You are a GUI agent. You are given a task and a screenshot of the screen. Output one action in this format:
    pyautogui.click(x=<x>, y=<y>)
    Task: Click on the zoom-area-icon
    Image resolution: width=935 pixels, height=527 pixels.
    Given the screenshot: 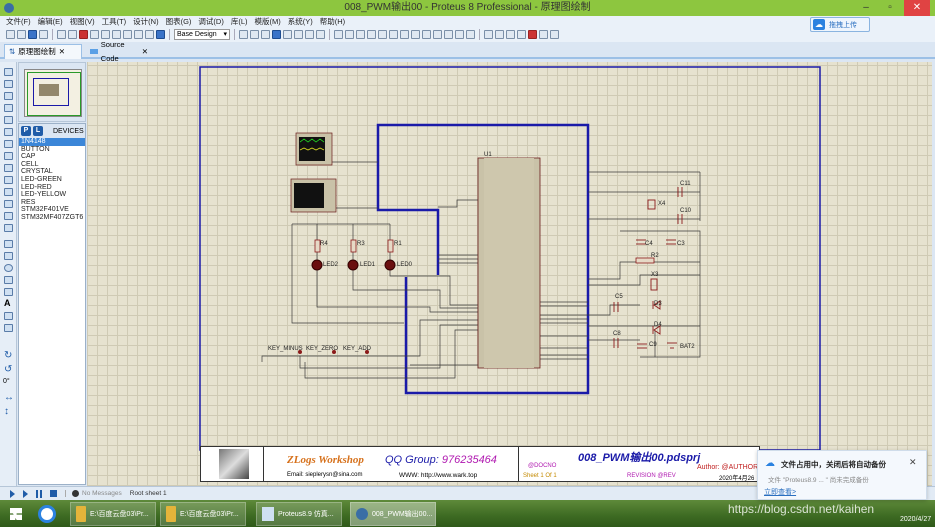 What is the action you would take?
    pyautogui.click(x=320, y=34)
    